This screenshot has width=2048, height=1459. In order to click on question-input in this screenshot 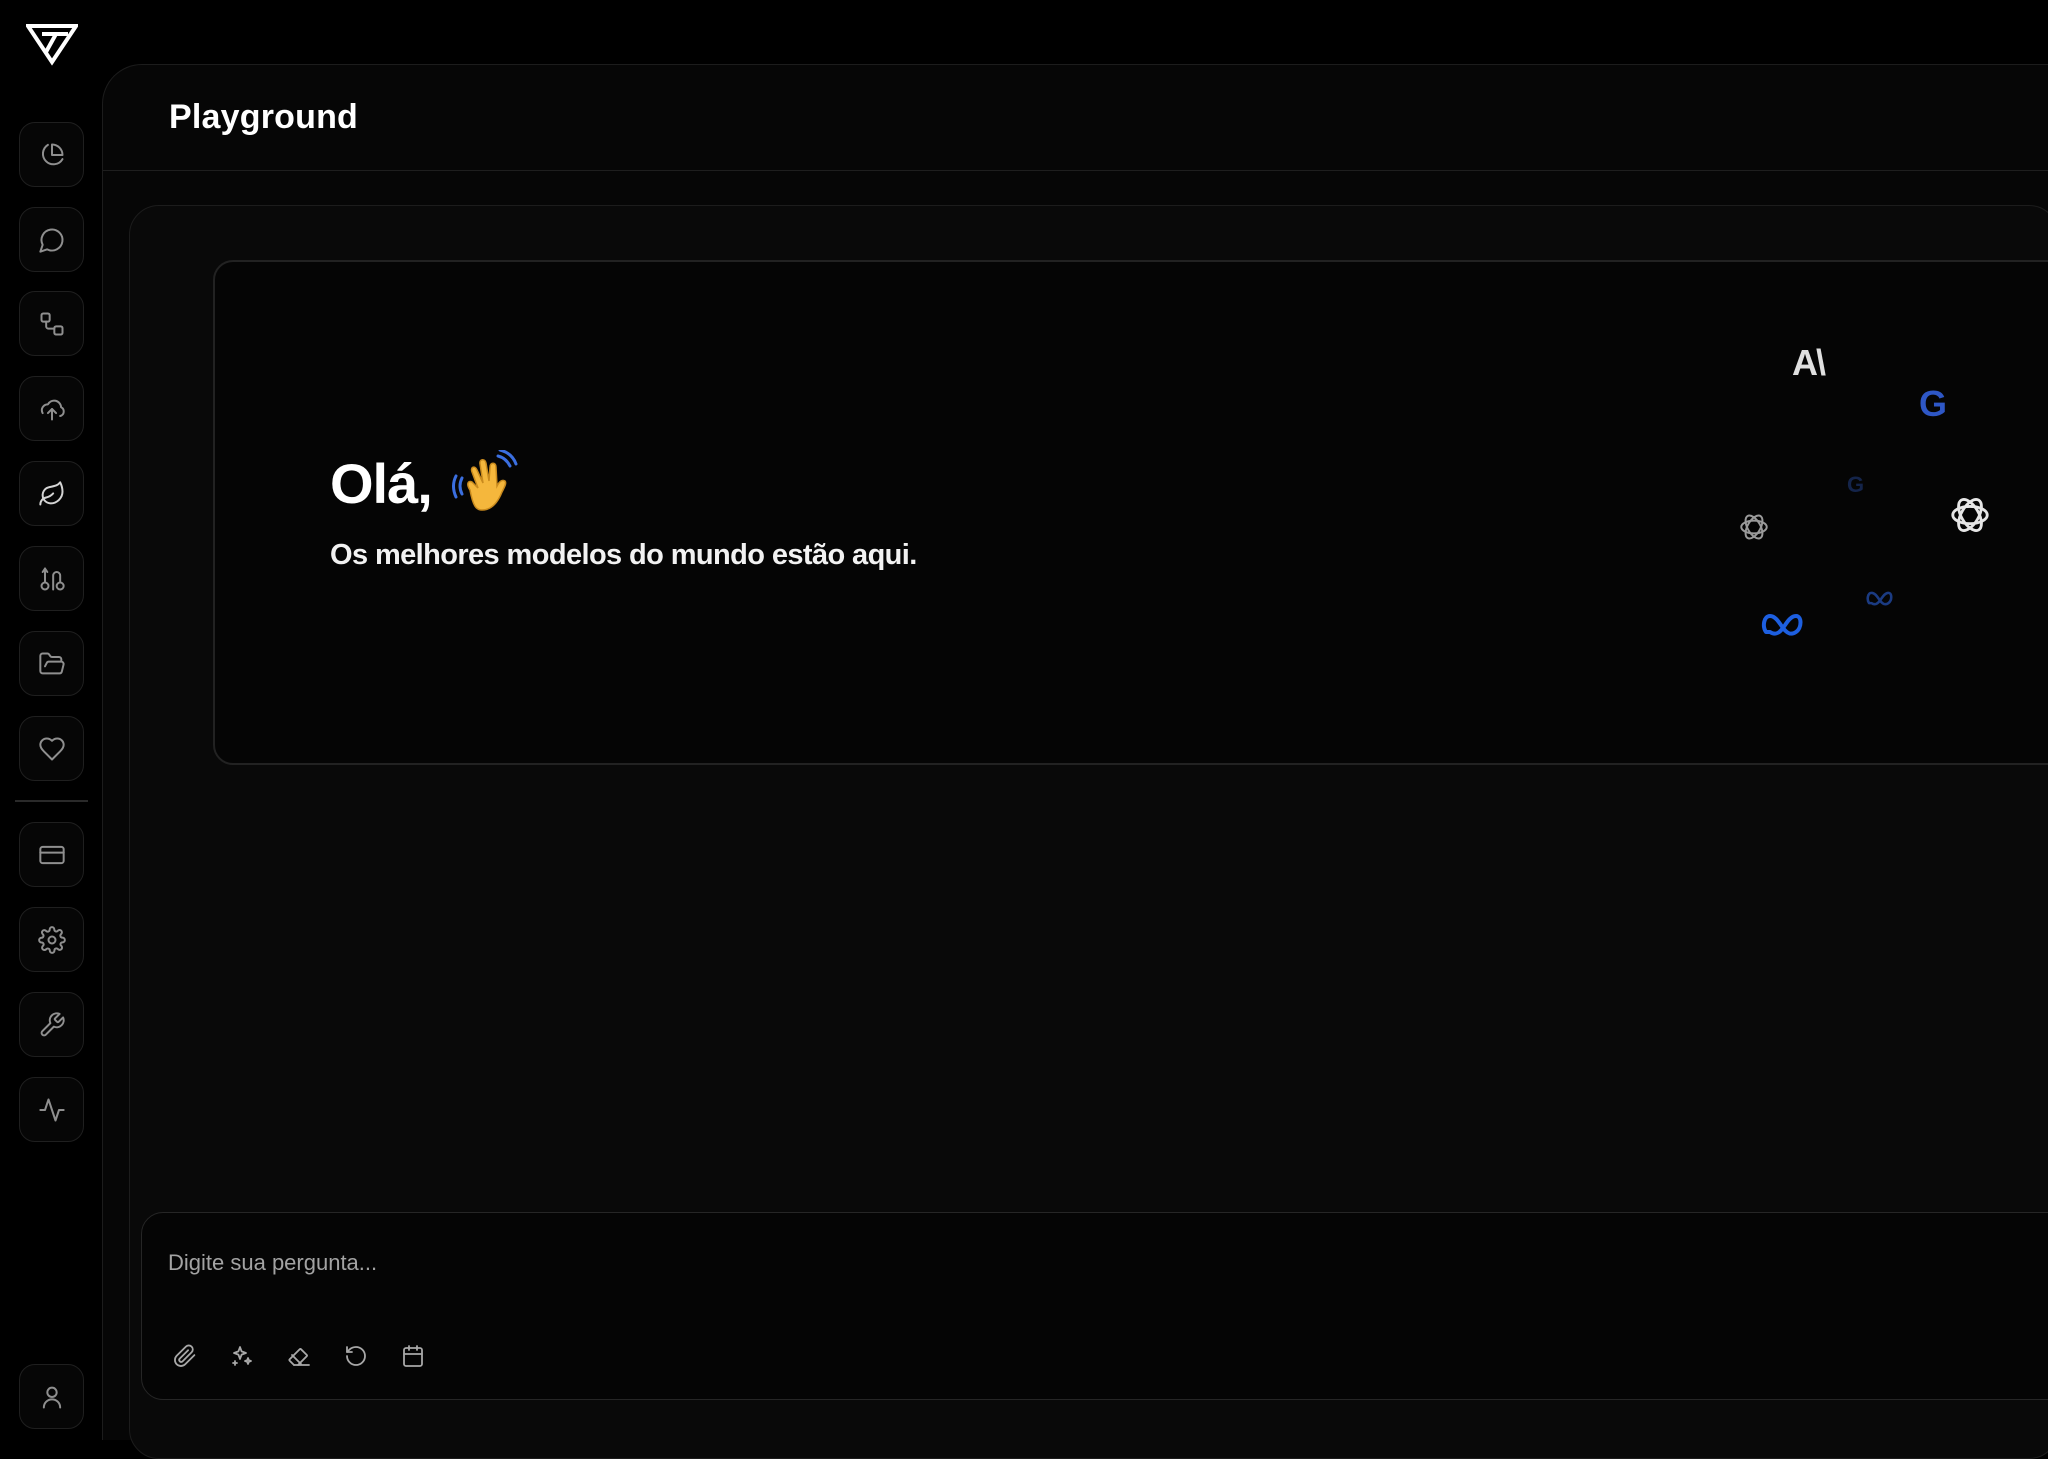, I will do `click(918, 1263)`.